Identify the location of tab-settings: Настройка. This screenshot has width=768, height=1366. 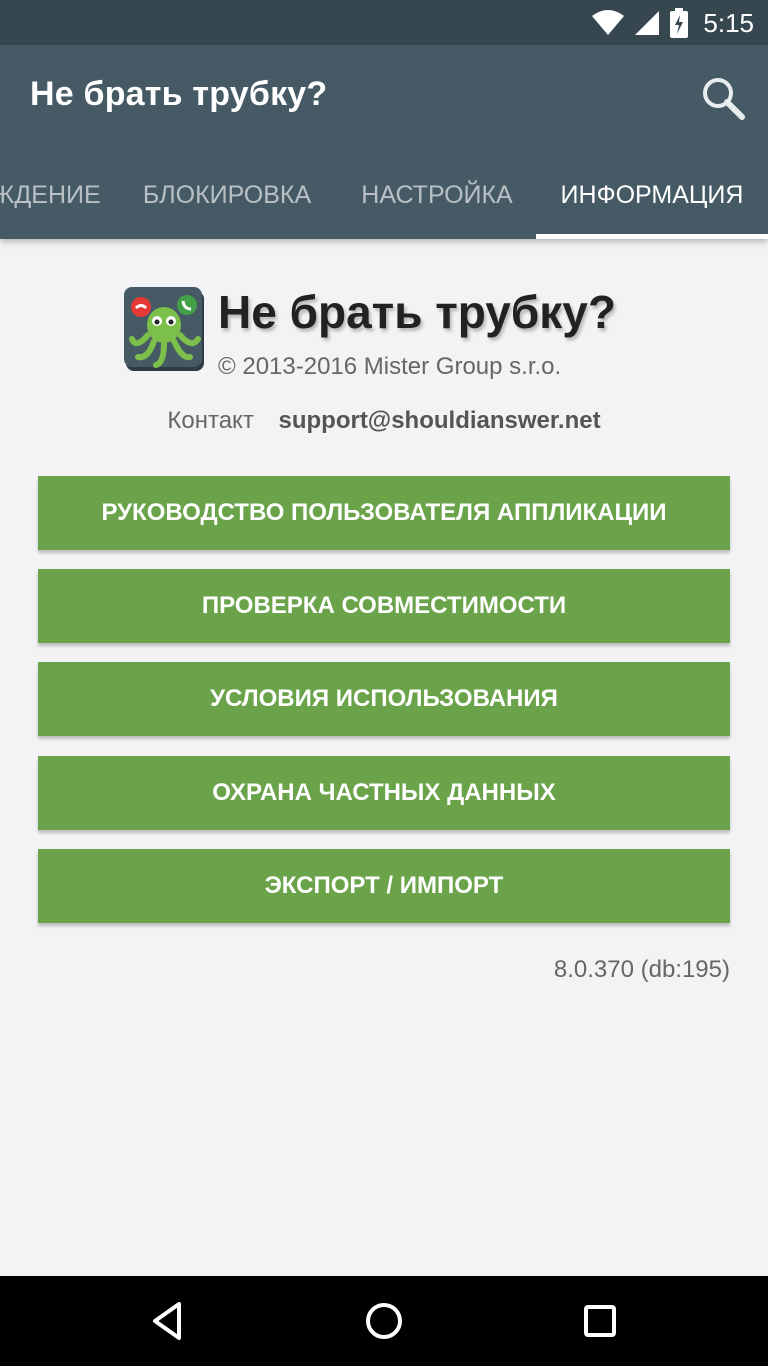
(437, 201).